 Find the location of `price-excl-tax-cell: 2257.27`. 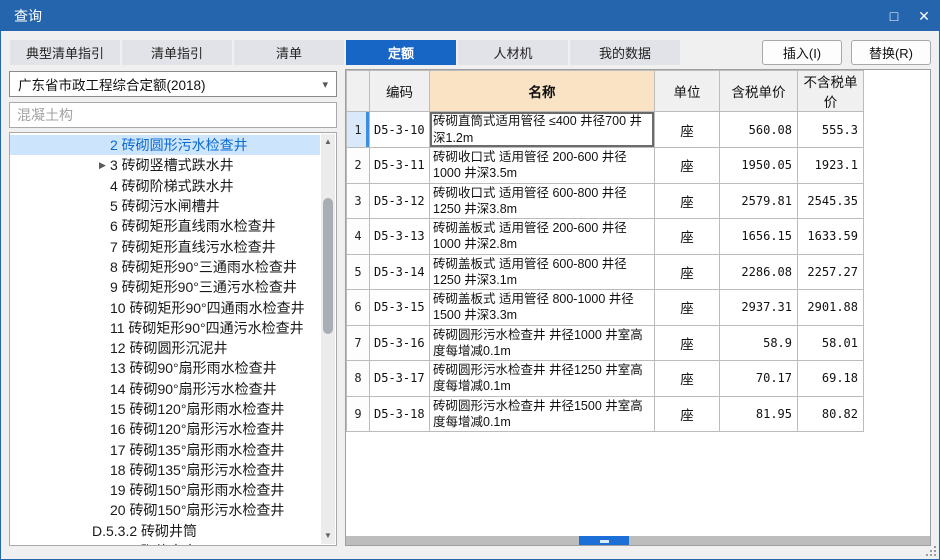

price-excl-tax-cell: 2257.27 is located at coordinates (830, 271).